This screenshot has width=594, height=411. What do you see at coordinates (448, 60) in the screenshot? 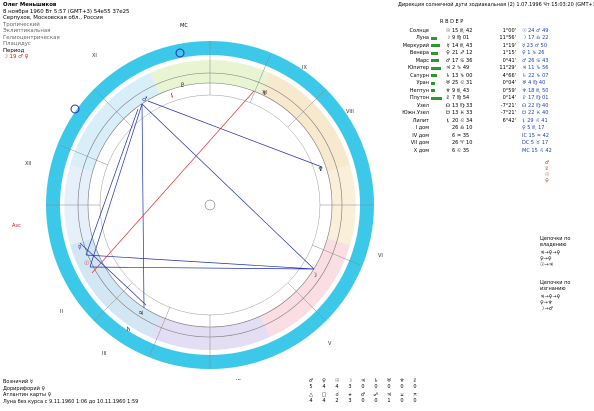
I see `planet-glyph: ♂` at bounding box center [448, 60].